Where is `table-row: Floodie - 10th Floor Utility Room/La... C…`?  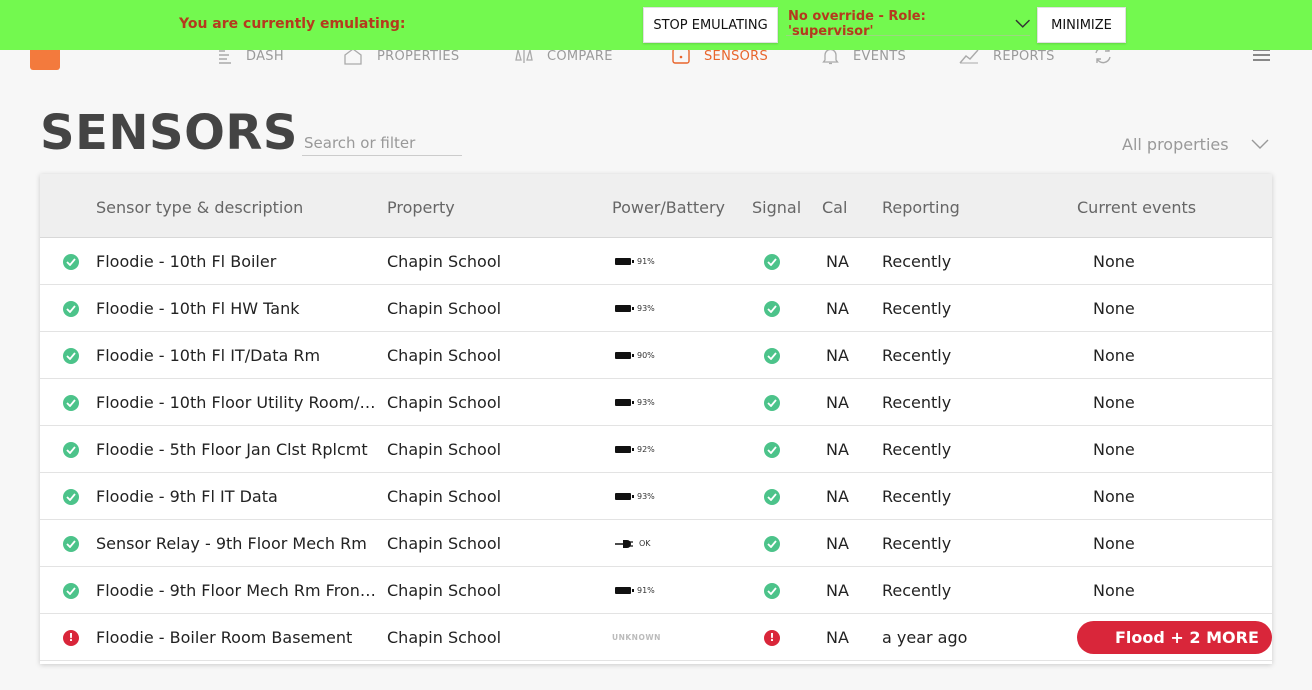 table-row: Floodie - 10th Floor Utility Room/La... C… is located at coordinates (656, 402).